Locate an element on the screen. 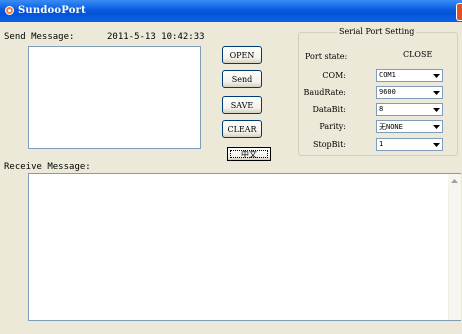 This screenshot has height=334, width=462. com-select: COM1 is located at coordinates (409, 75).